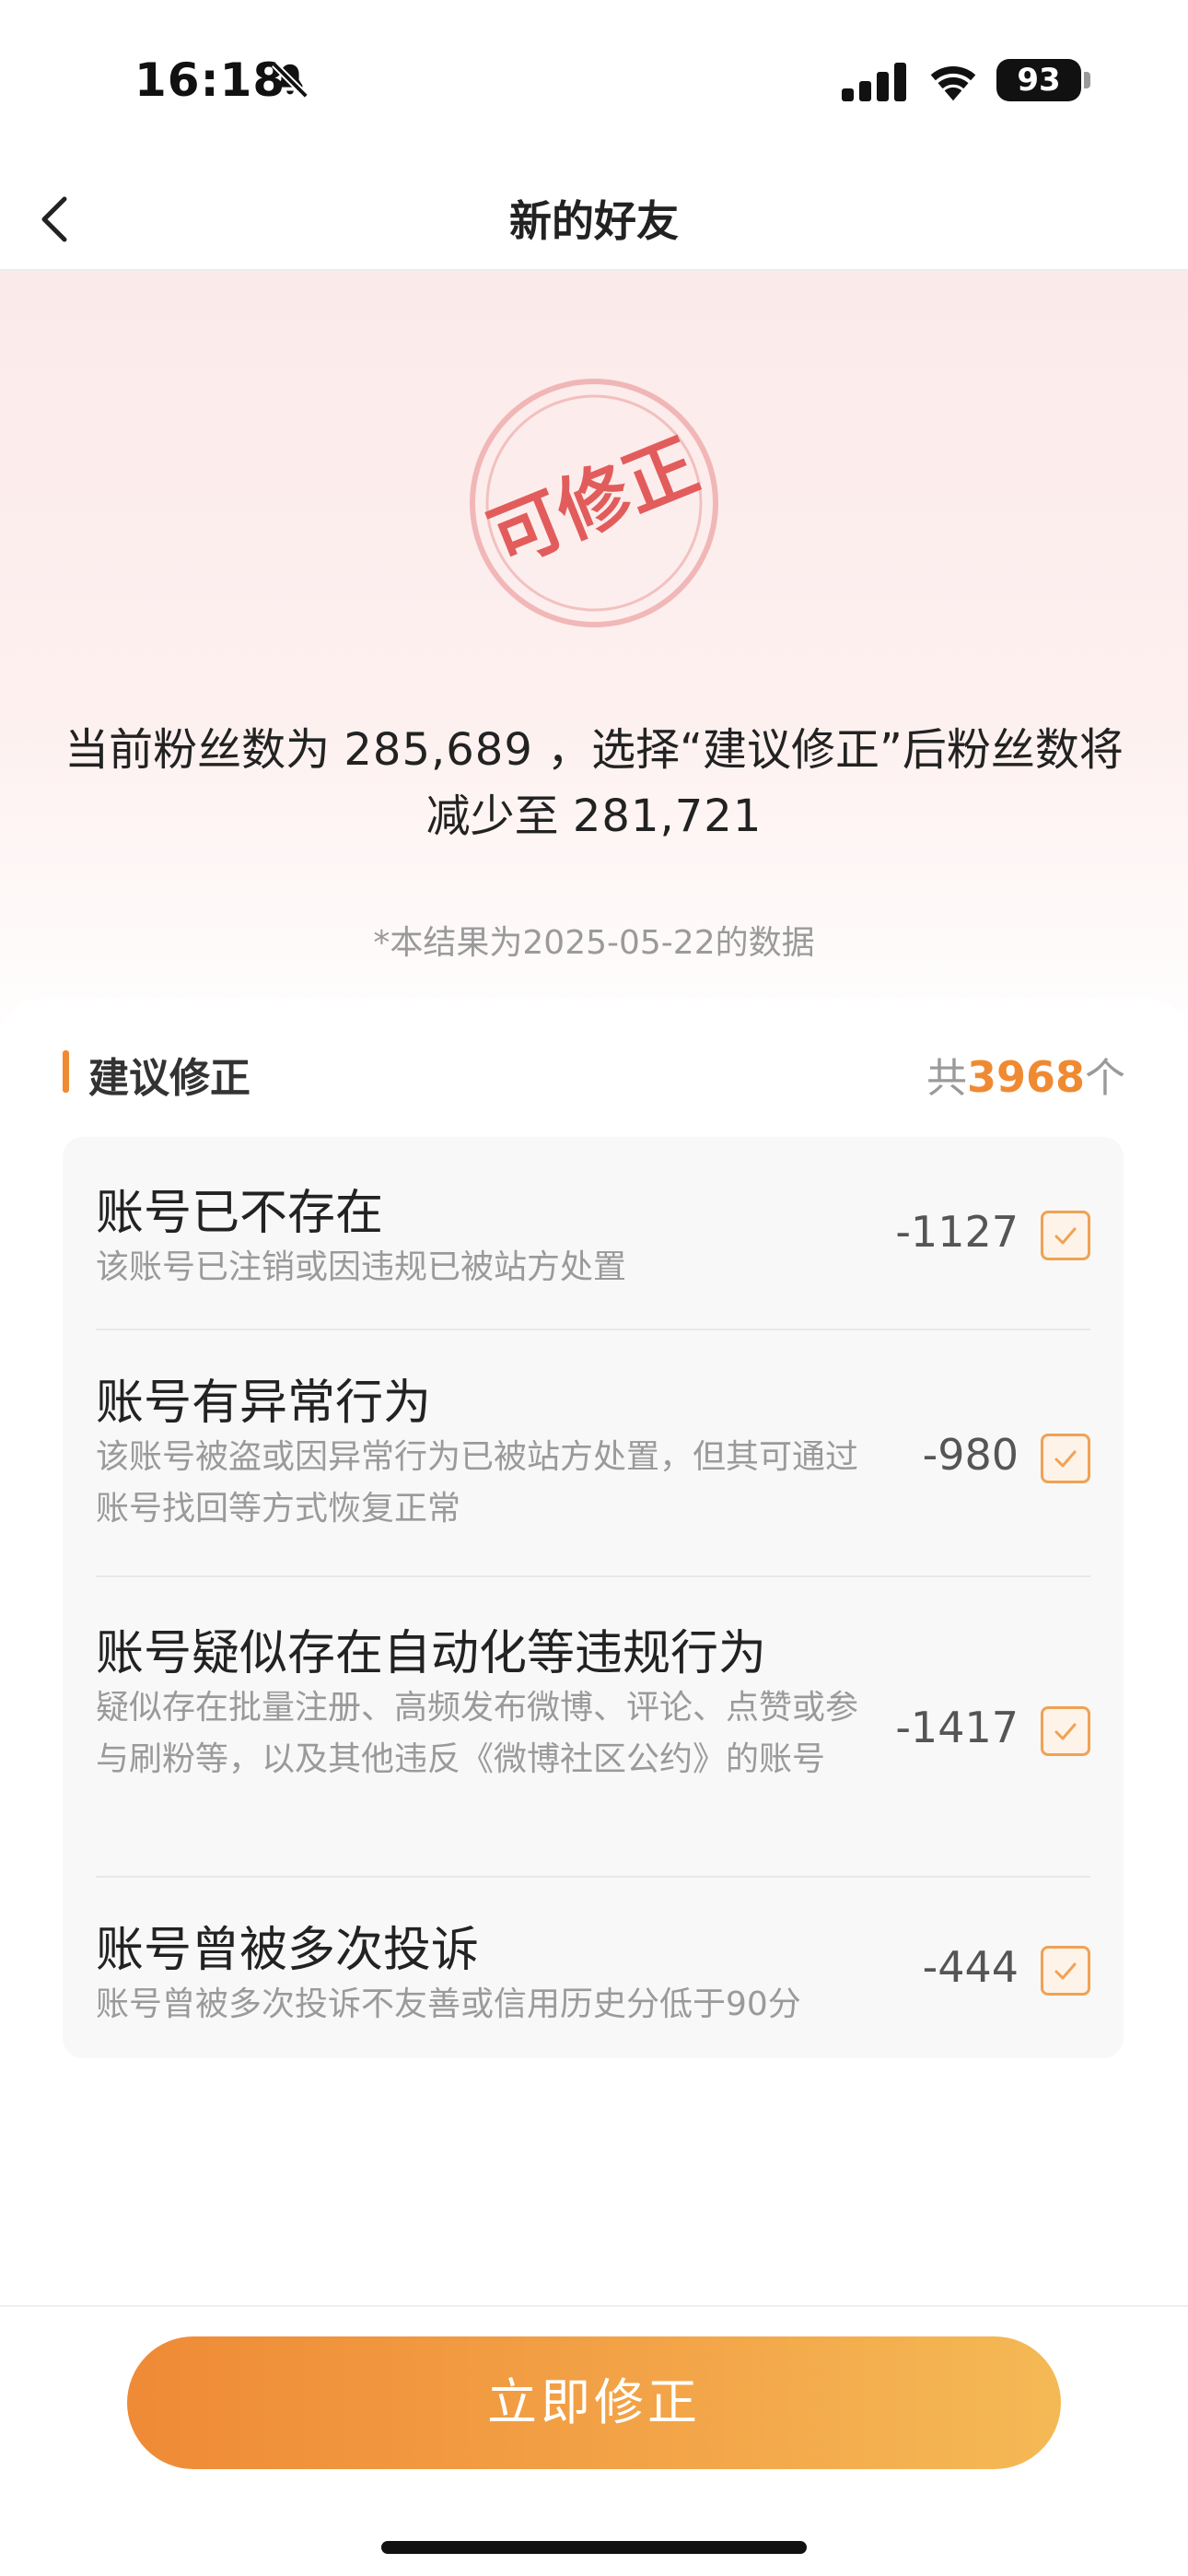 The image size is (1188, 2576). Describe the element at coordinates (66, 1071) in the screenshot. I see `section-accent-bar` at that location.